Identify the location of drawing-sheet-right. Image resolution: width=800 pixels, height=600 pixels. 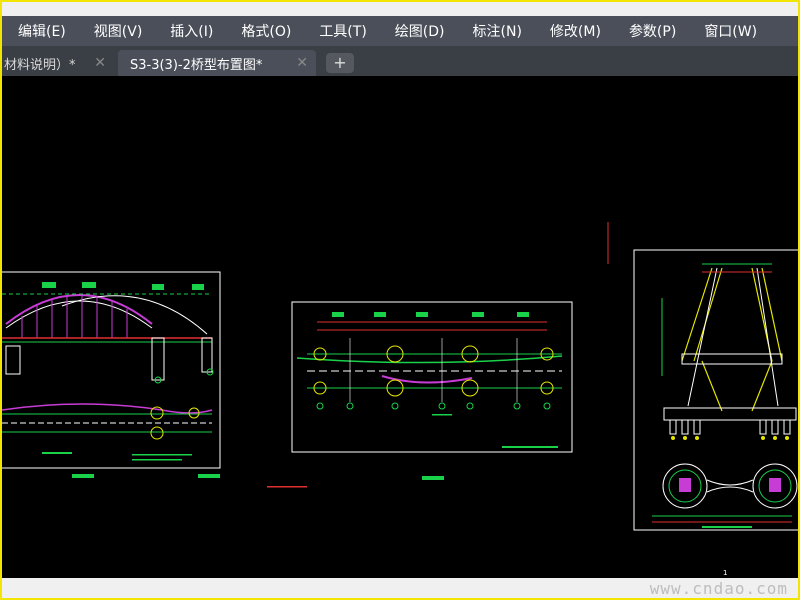
(702, 376).